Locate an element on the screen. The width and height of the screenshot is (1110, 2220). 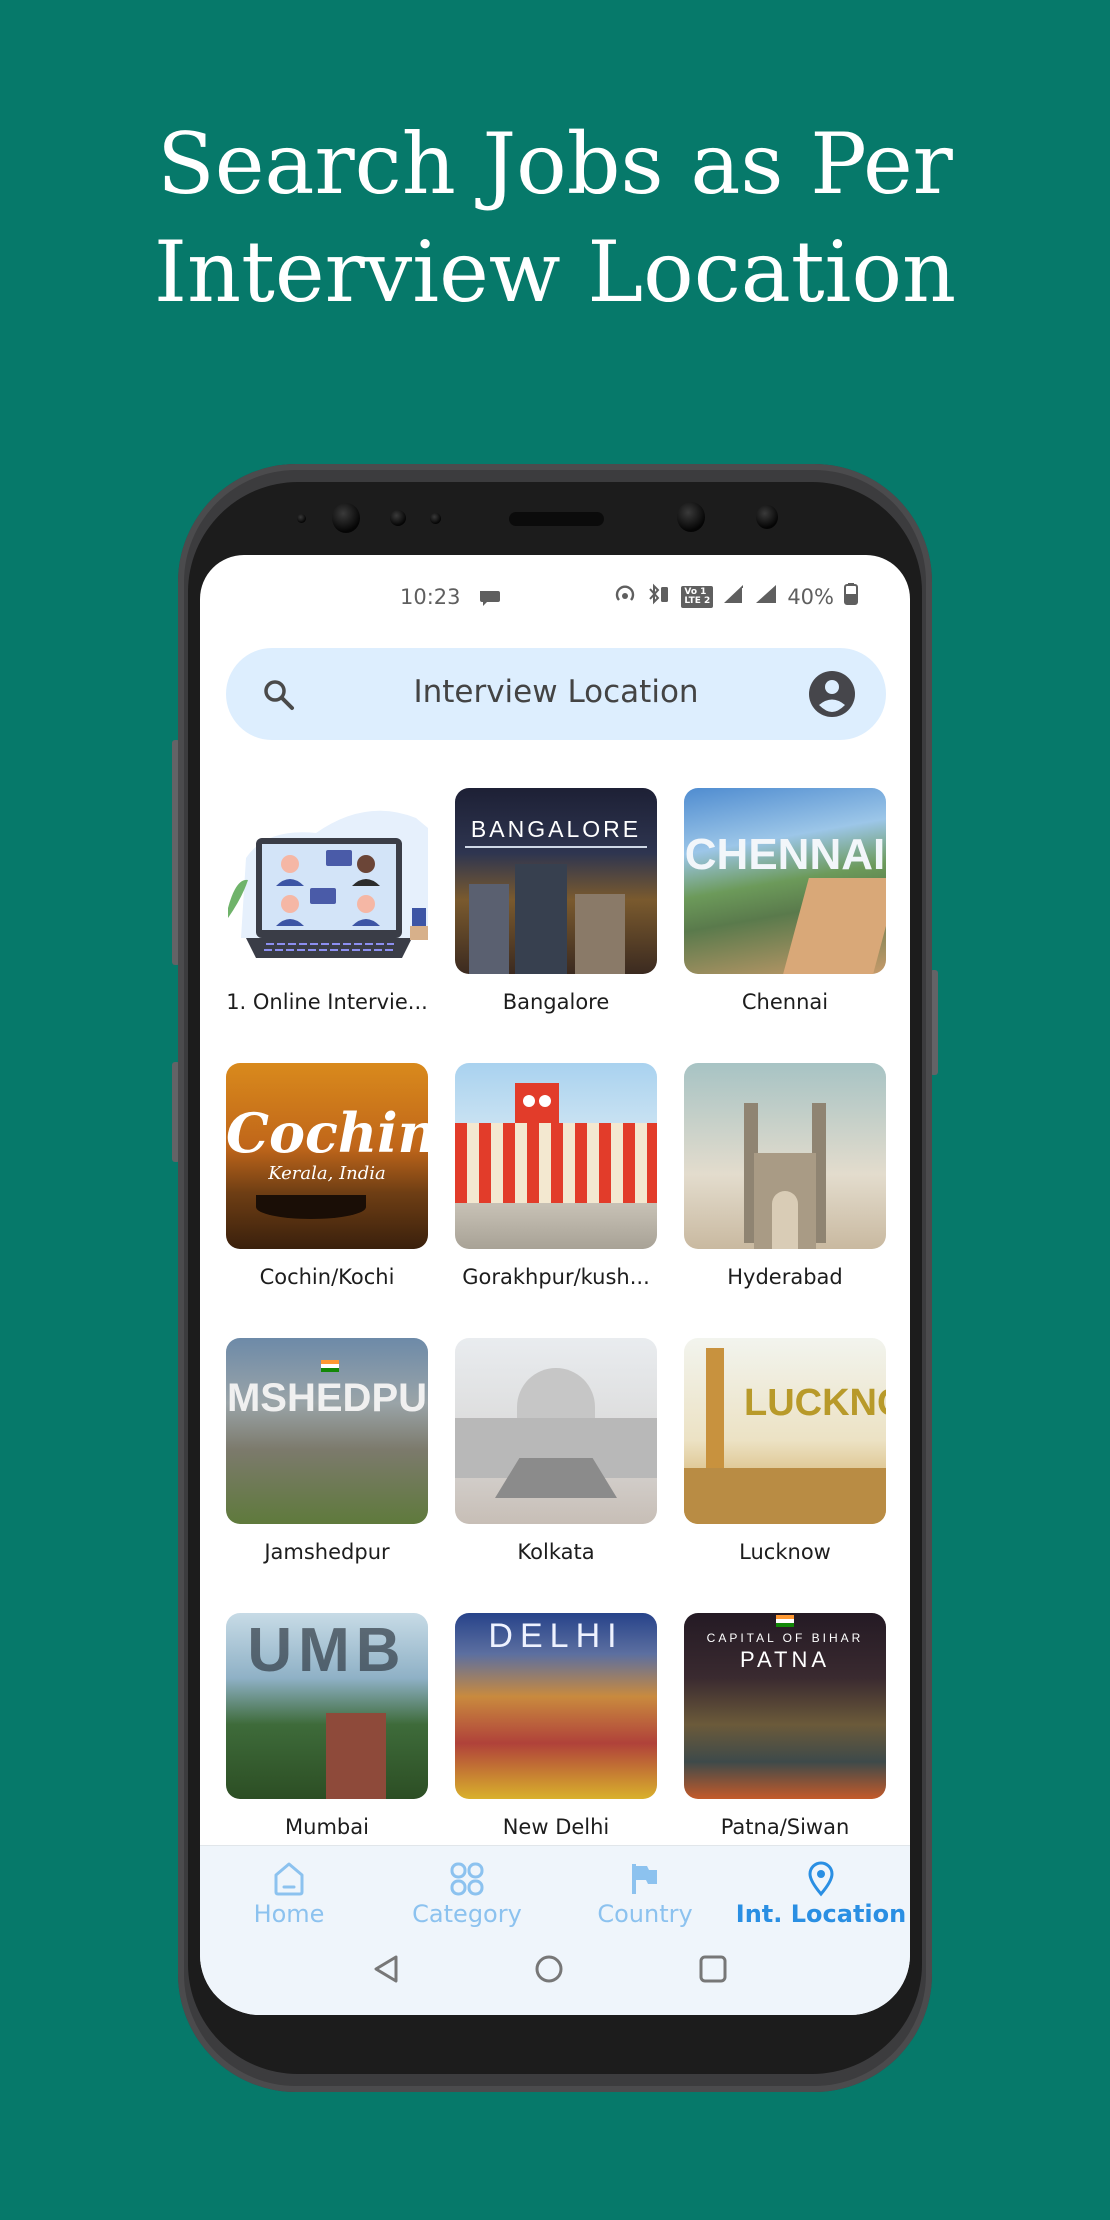
promo-heading-line-2: Interview Location is located at coordinates (555, 272).